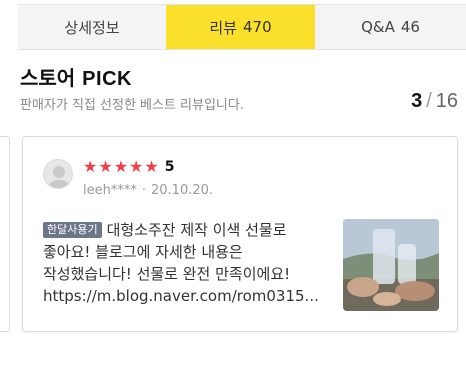 Image resolution: width=466 pixels, height=365 pixels. I want to click on review-photo, so click(391, 265).